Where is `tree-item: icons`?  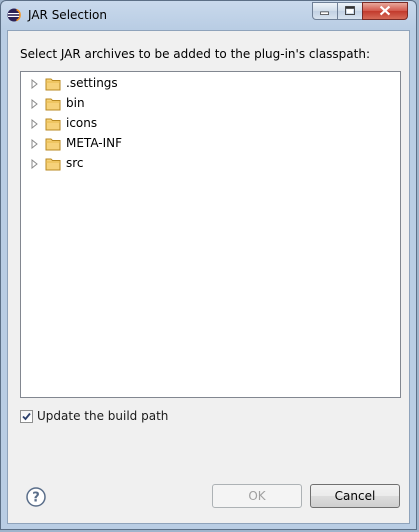 tree-item: icons is located at coordinates (210, 124).